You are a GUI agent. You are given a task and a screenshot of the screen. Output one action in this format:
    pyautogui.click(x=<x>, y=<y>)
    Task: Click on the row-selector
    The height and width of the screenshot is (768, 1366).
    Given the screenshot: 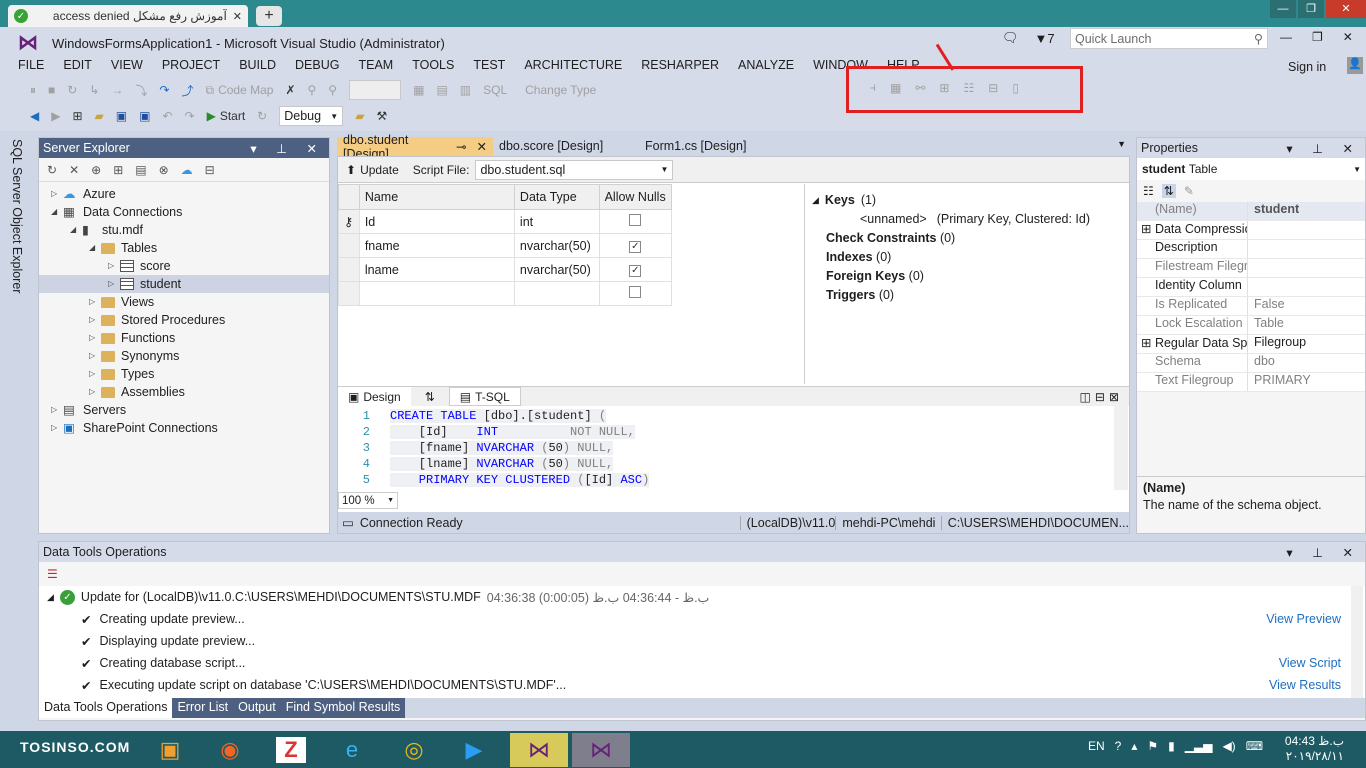 What is the action you would take?
    pyautogui.click(x=349, y=293)
    